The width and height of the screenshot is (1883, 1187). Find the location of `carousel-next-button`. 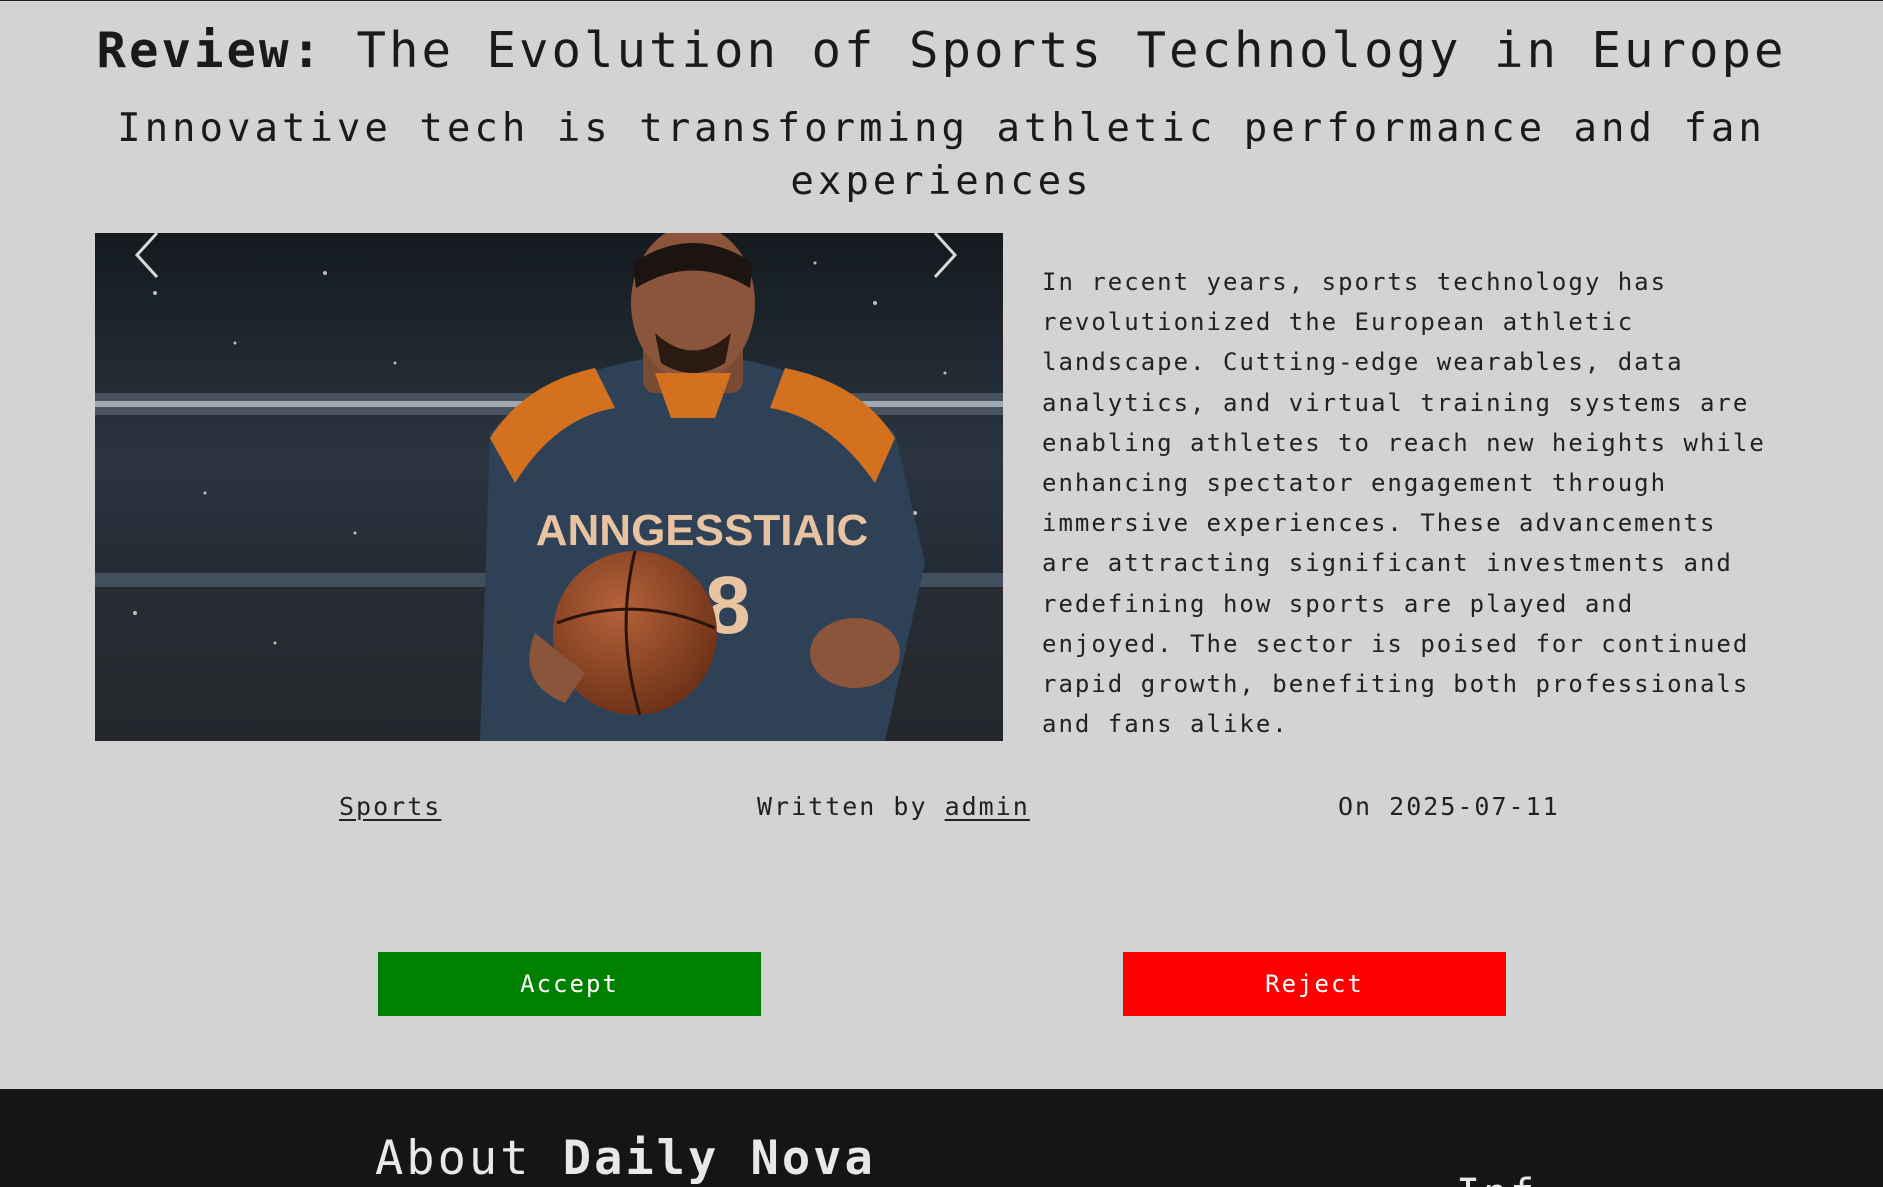

carousel-next-button is located at coordinates (945, 255).